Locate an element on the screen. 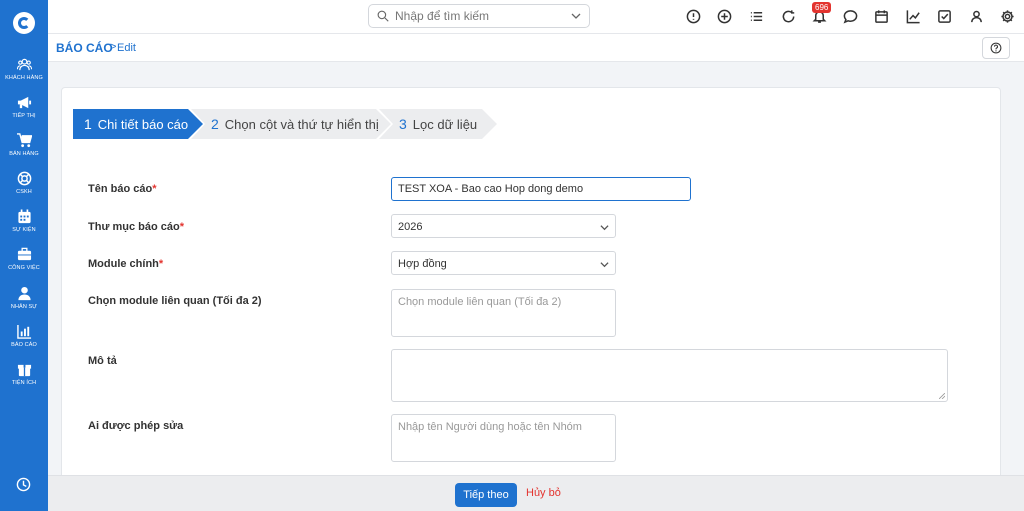 The width and height of the screenshot is (1024, 511). settings-button is located at coordinates (1007, 16).